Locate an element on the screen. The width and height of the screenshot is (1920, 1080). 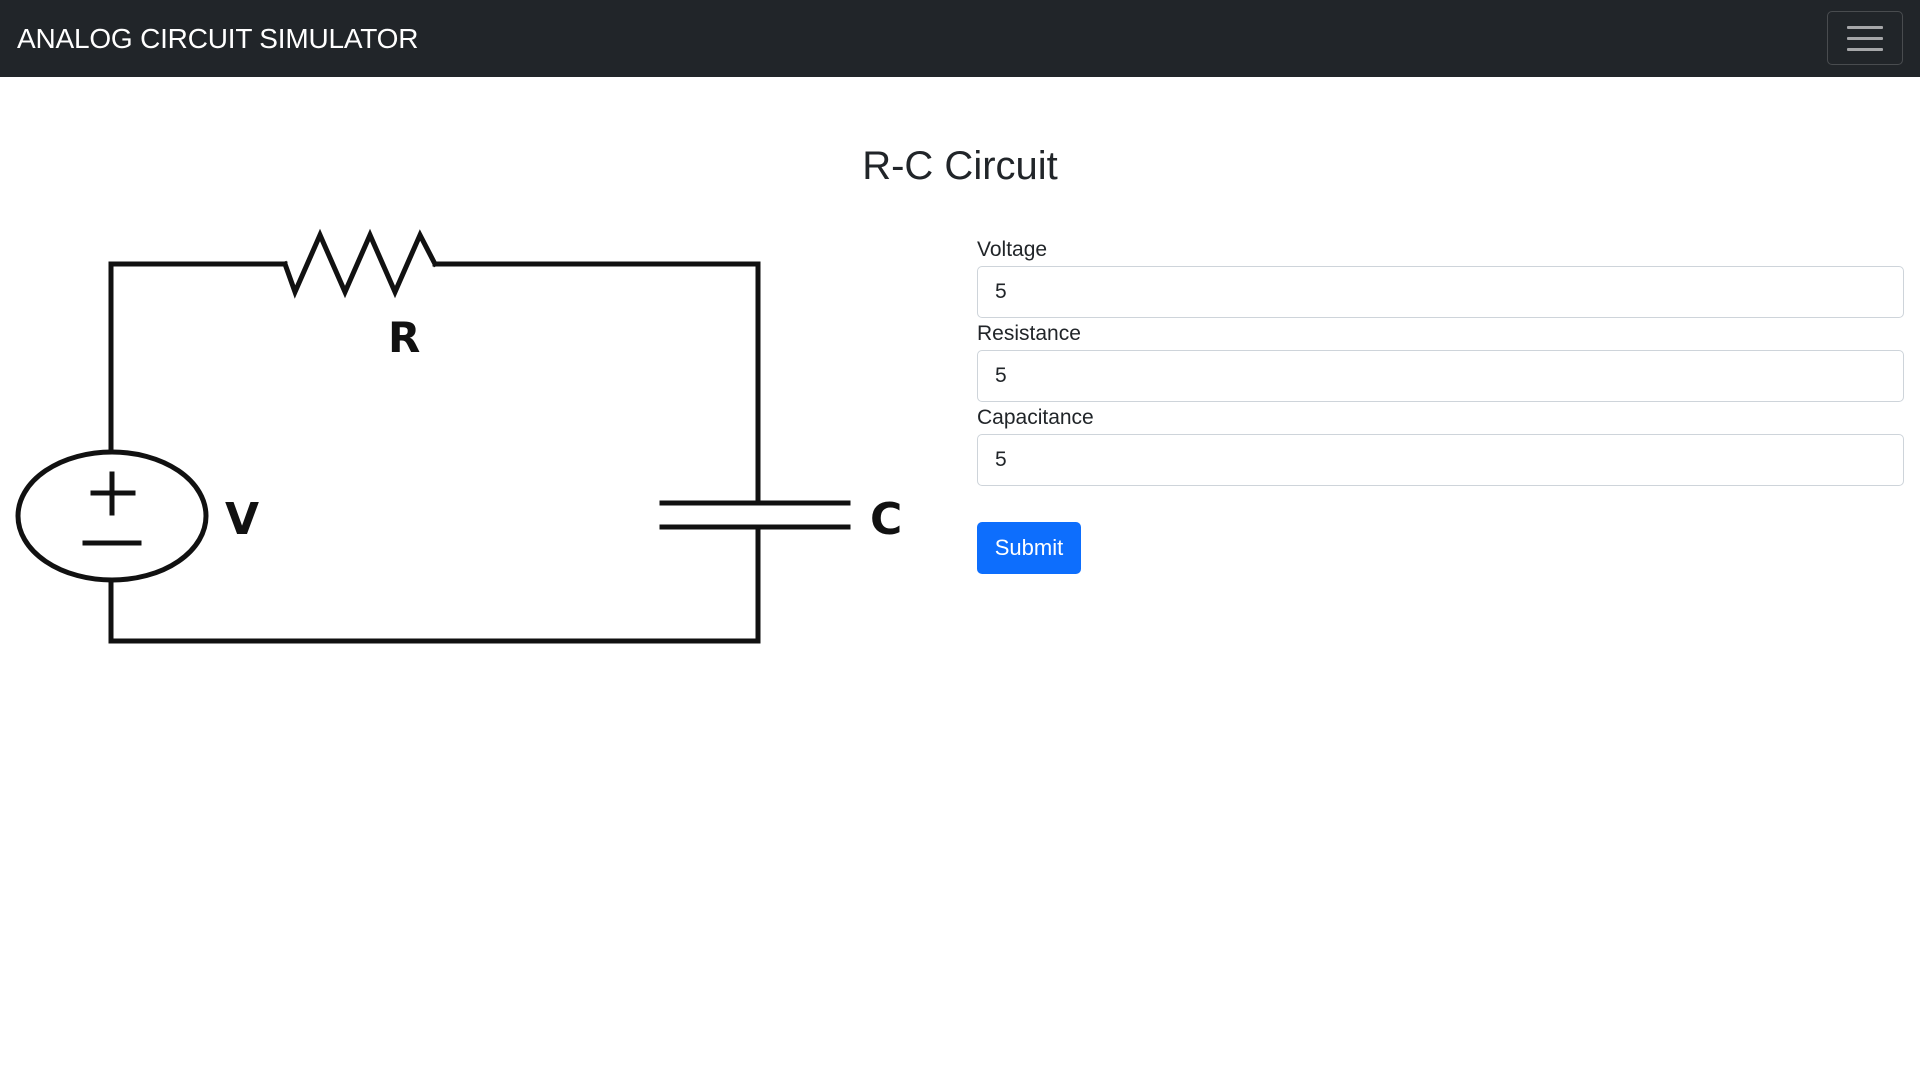
capacitor-label: C is located at coordinates (886, 519).